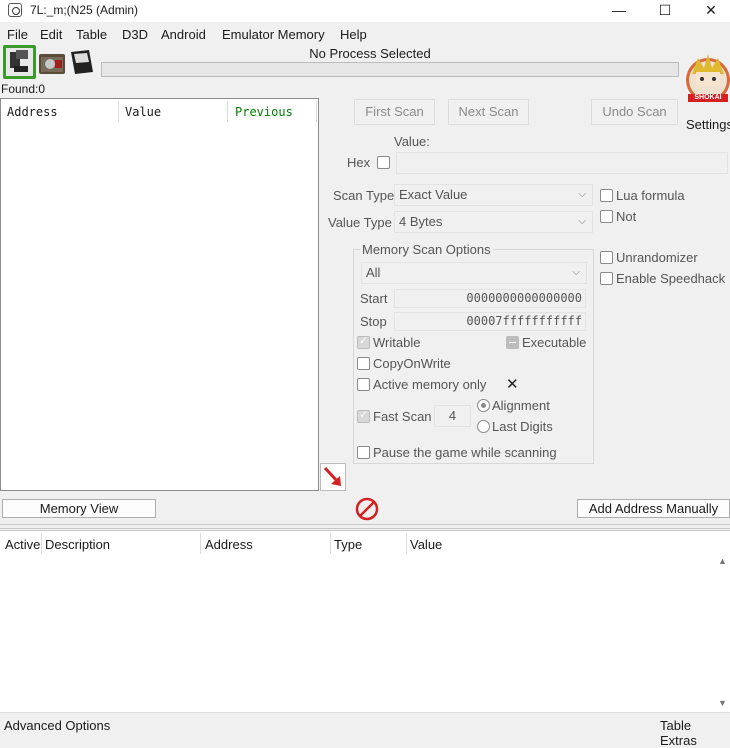 Image resolution: width=730 pixels, height=748 pixels. Describe the element at coordinates (32, 112) in the screenshot. I see `results-col-address: Address` at that location.